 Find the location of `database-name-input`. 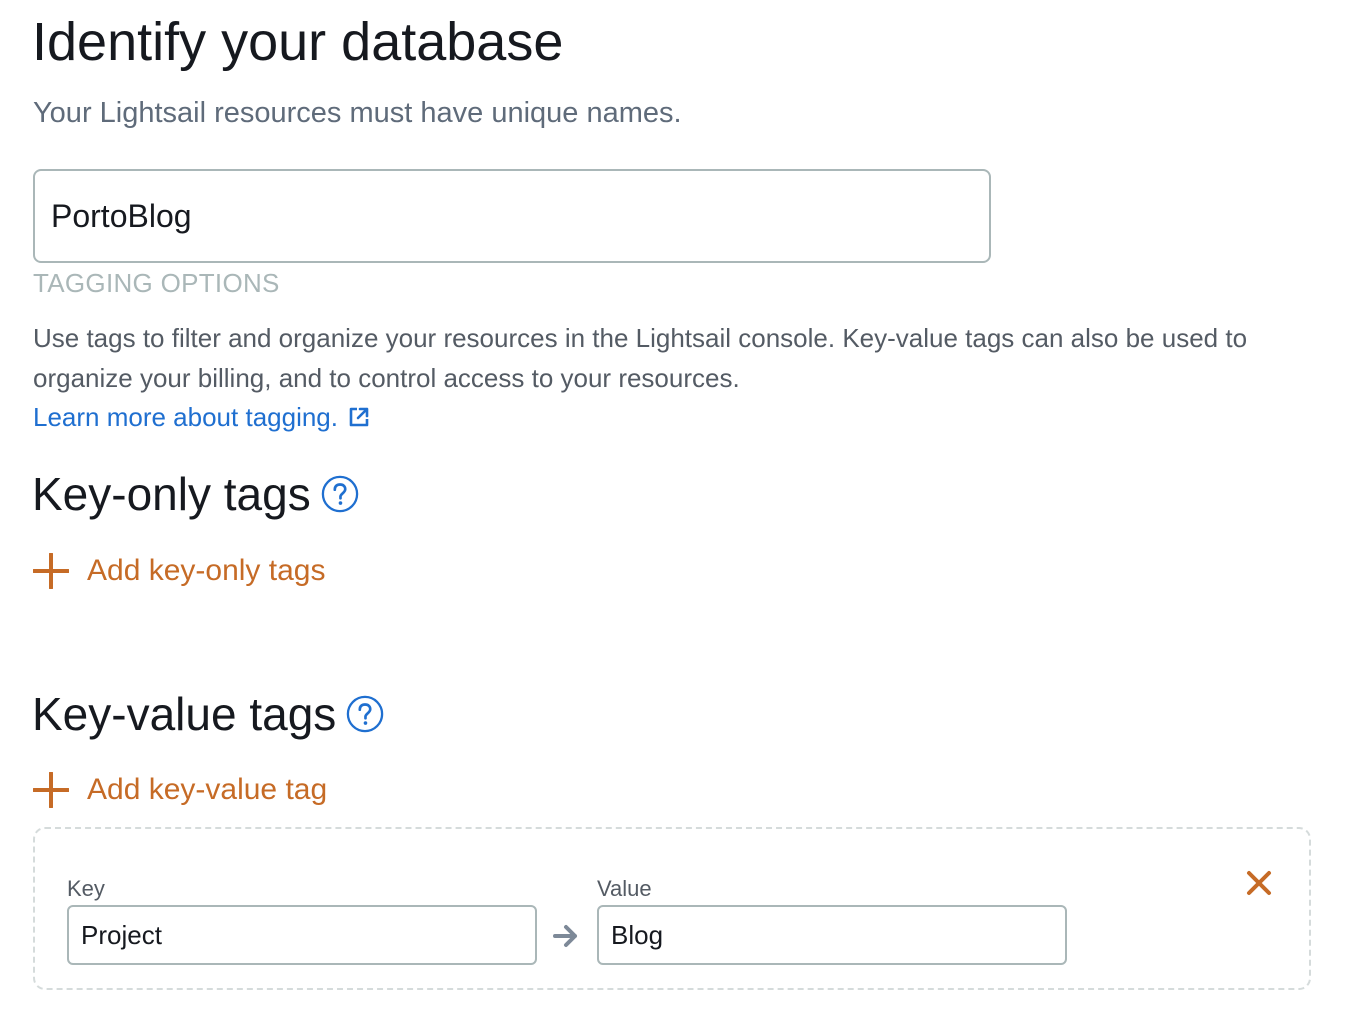

database-name-input is located at coordinates (512, 216).